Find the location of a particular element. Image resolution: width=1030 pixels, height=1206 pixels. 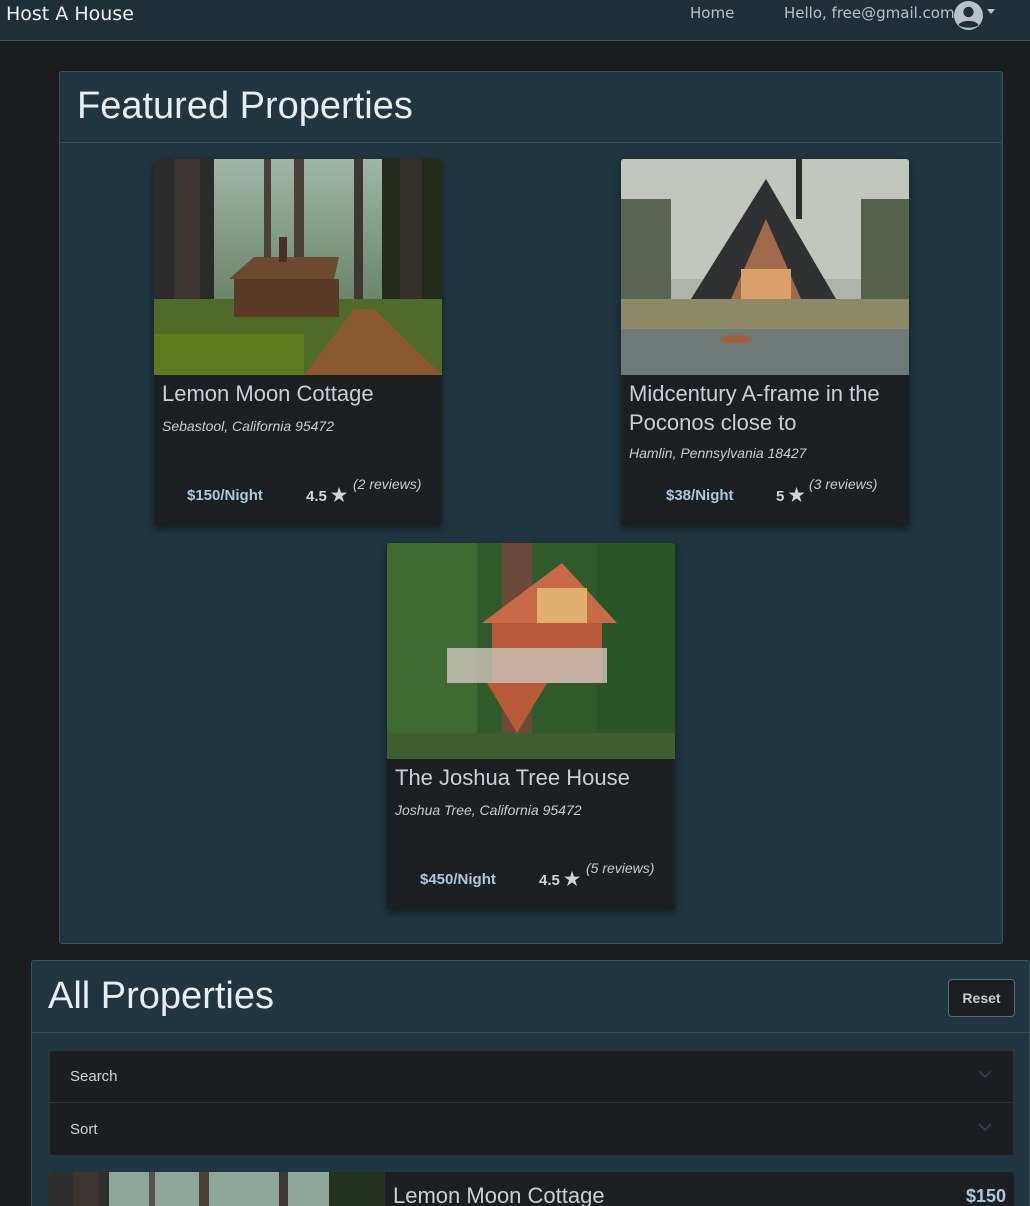

card-title: Lemon Moon Cottage is located at coordinates (299, 393).